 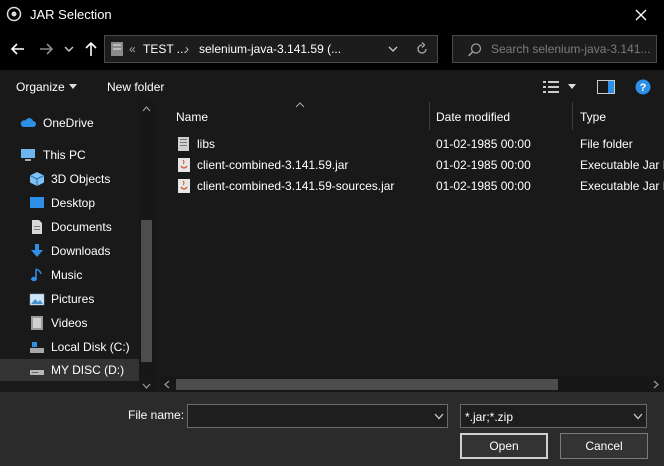 I want to click on drive-location-icon, so click(x=117, y=49).